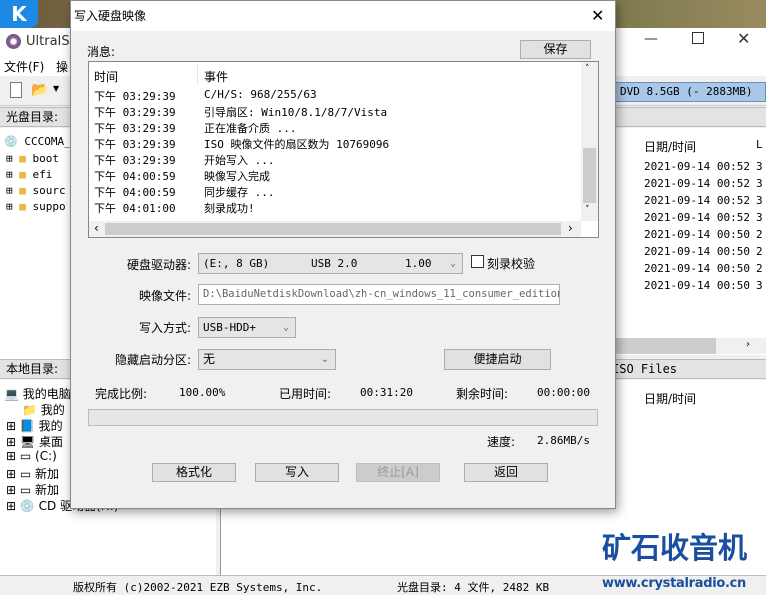  I want to click on log-row: 下午 03:29:39 C/H/S: 968/255/63, so click(205, 96).